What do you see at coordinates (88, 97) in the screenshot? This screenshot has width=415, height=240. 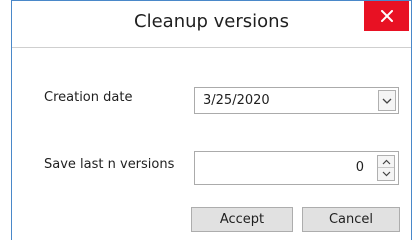 I see `creation-date-label: Creation date` at bounding box center [88, 97].